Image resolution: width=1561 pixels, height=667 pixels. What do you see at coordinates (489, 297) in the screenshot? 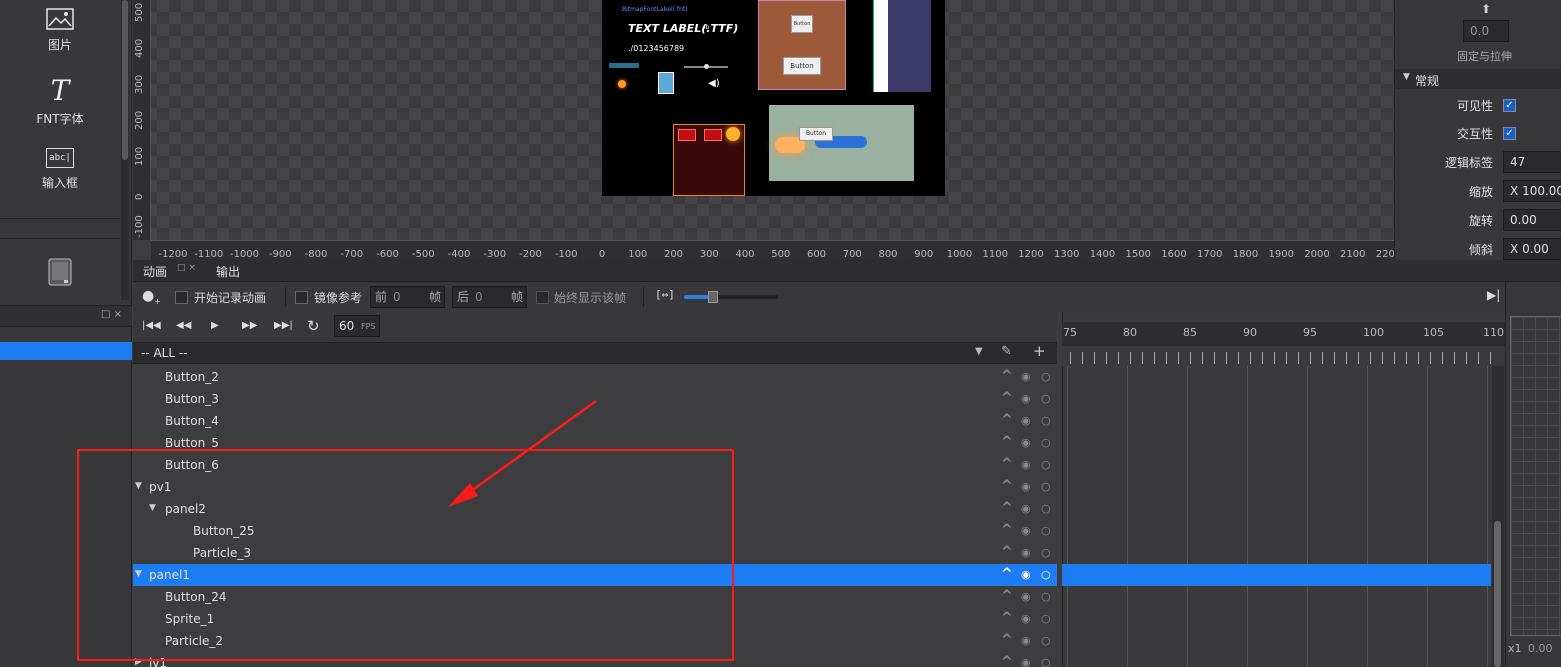
I see `next-frames-input: 后 0 帧` at bounding box center [489, 297].